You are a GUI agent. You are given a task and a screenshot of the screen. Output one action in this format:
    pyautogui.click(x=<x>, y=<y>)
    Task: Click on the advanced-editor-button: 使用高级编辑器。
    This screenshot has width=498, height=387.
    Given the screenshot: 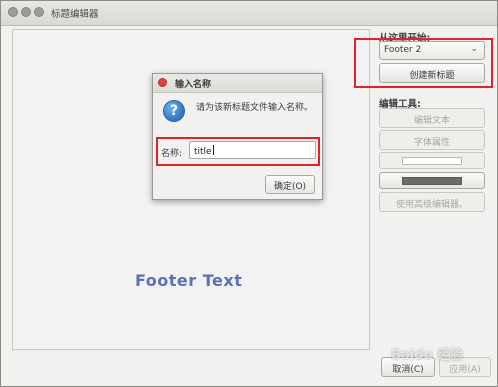 What is the action you would take?
    pyautogui.click(x=432, y=202)
    